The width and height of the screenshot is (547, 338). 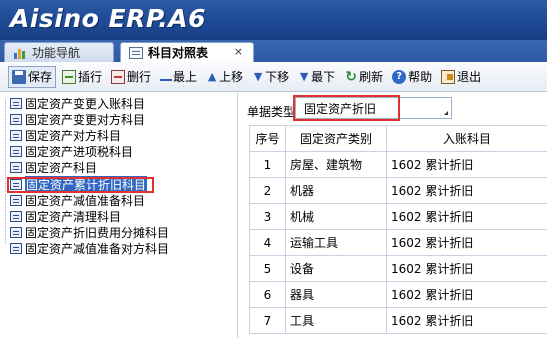 I want to click on table-row: 2 机器 1602 累计折旧, so click(x=398, y=190).